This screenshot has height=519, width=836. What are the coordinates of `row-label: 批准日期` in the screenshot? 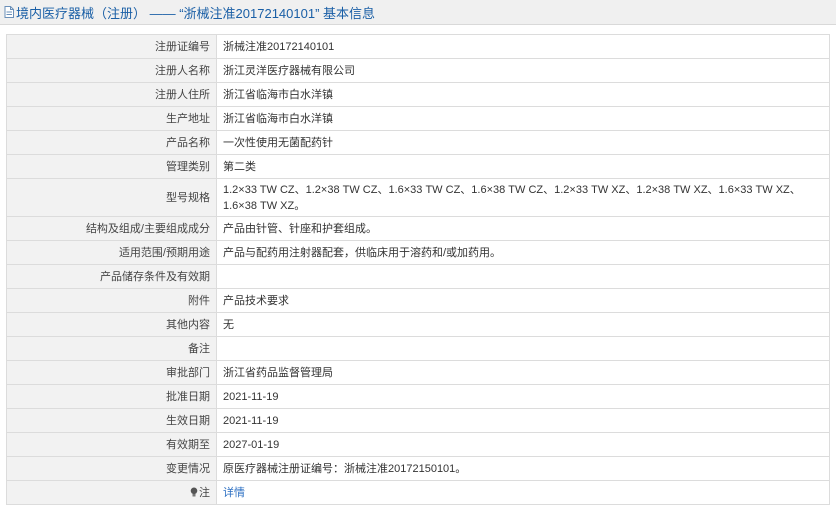 It's located at (111, 396).